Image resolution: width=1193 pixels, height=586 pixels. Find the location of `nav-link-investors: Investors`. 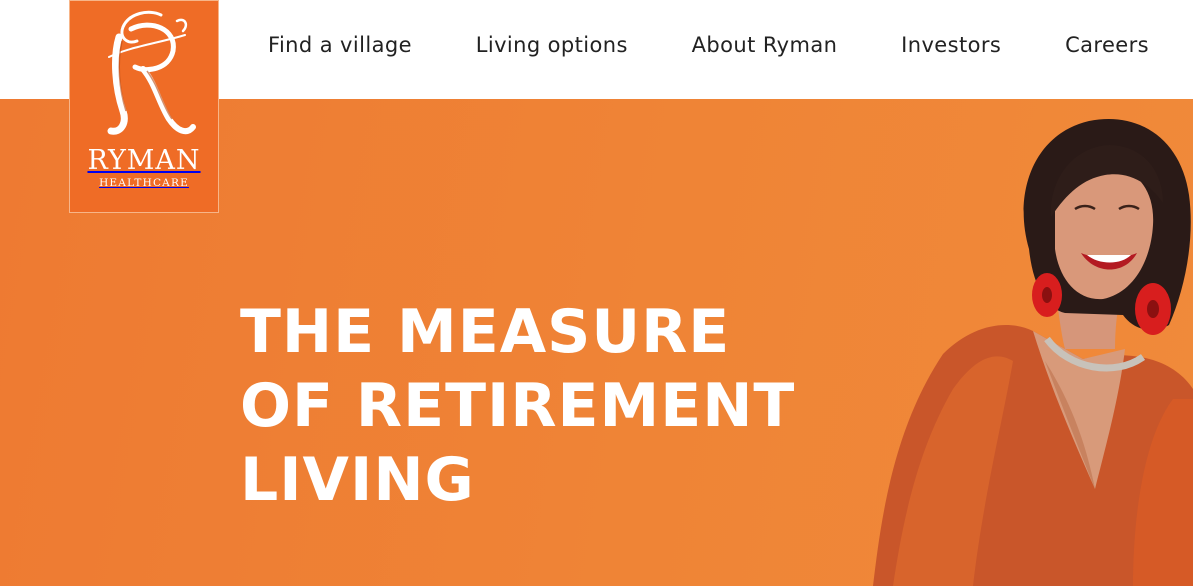

nav-link-investors: Investors is located at coordinates (951, 45).